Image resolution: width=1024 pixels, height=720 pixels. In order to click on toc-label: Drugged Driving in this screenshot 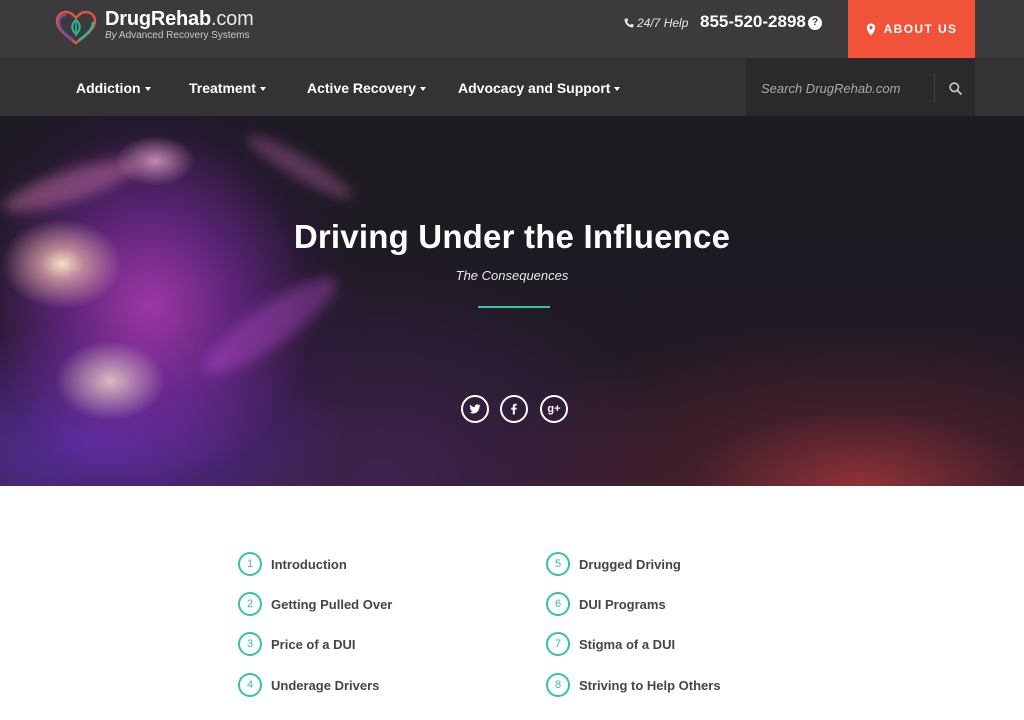, I will do `click(630, 564)`.